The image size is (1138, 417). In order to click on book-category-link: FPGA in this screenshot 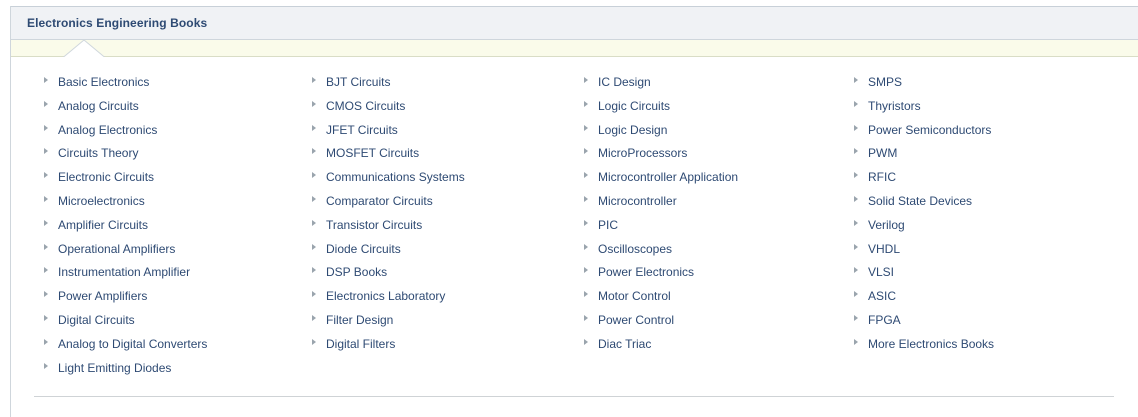, I will do `click(884, 320)`.